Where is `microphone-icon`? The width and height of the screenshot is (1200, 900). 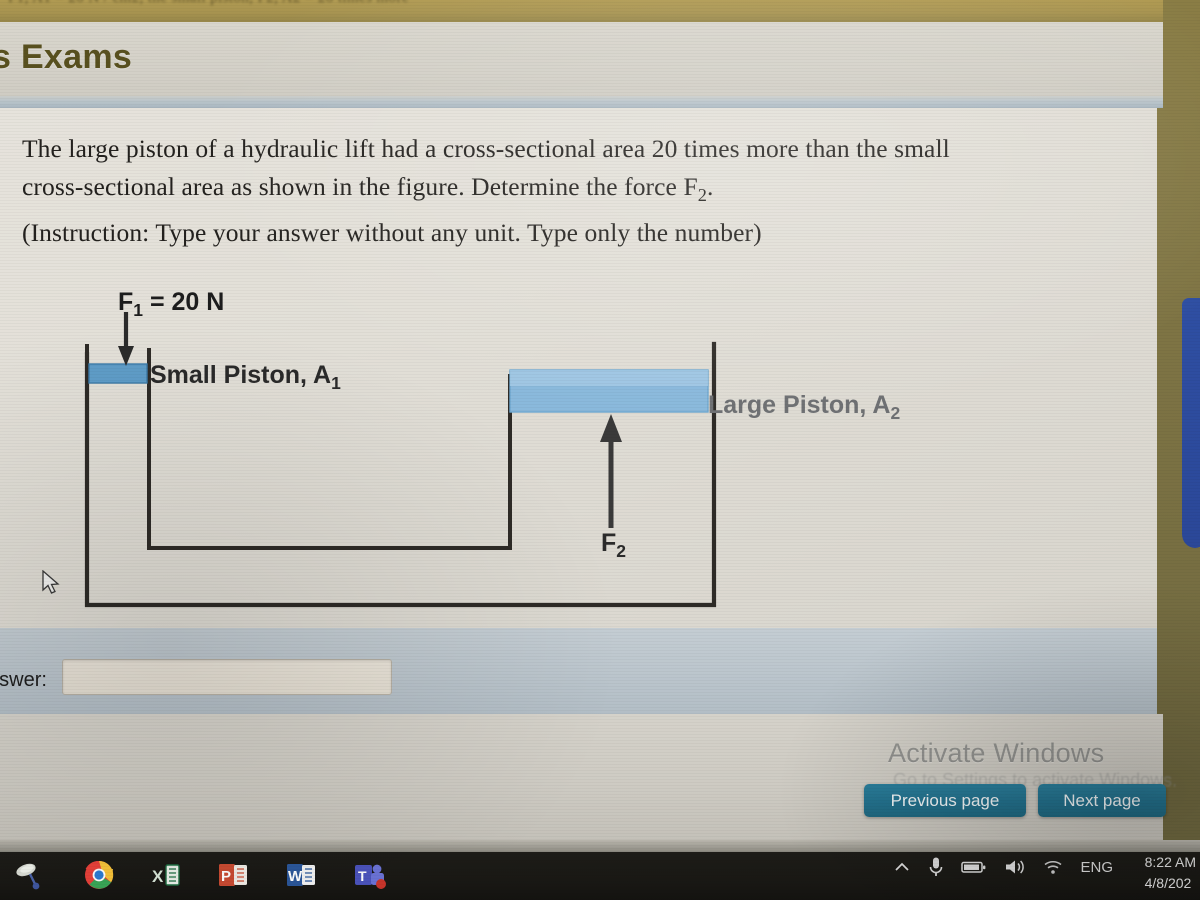 microphone-icon is located at coordinates (936, 867).